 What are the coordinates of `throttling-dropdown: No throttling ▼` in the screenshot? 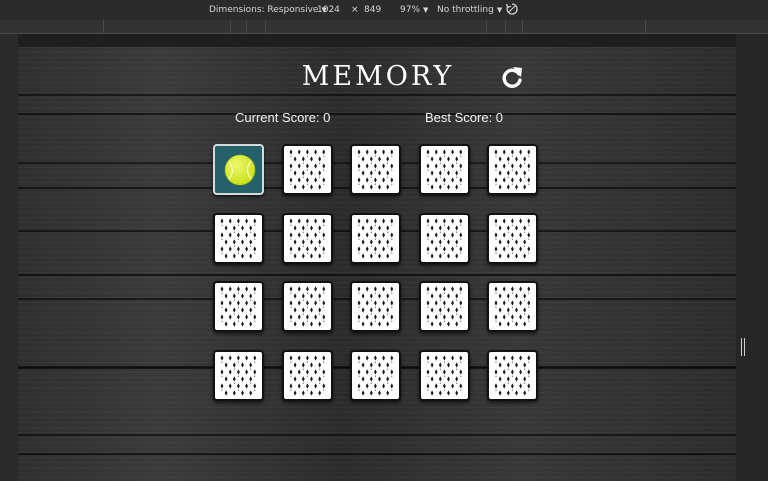 It's located at (469, 10).